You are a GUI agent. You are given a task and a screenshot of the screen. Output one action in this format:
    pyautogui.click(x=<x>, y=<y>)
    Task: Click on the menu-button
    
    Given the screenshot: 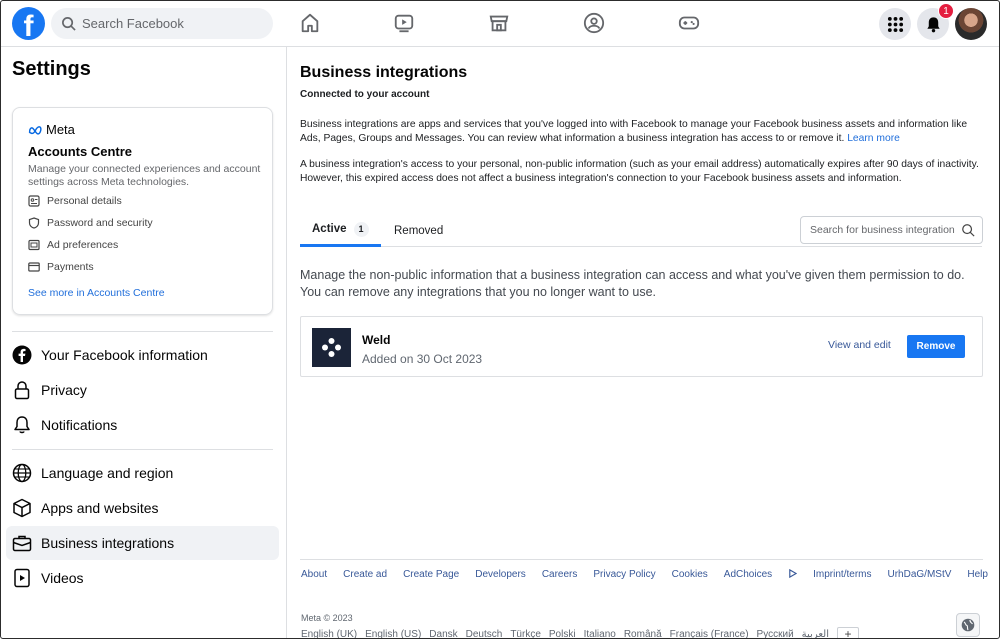 What is the action you would take?
    pyautogui.click(x=895, y=24)
    